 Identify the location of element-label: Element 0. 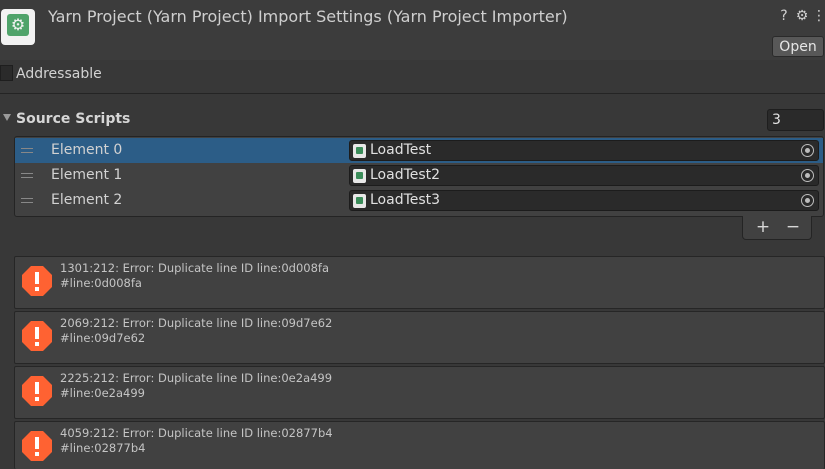
(87, 150).